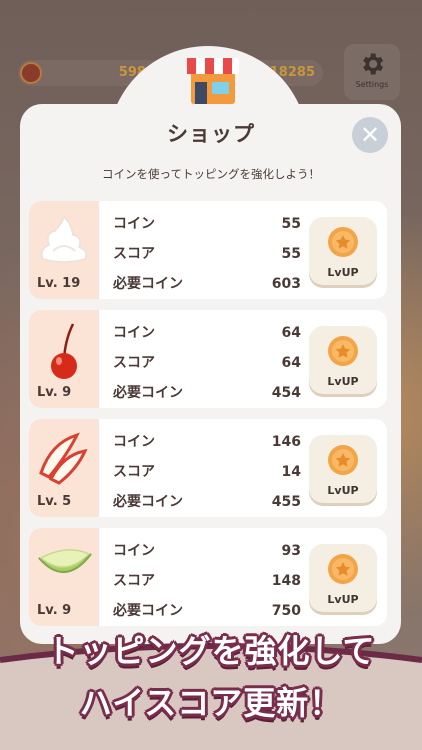 The height and width of the screenshot is (750, 422). I want to click on apple-slice-icon, so click(63, 458).